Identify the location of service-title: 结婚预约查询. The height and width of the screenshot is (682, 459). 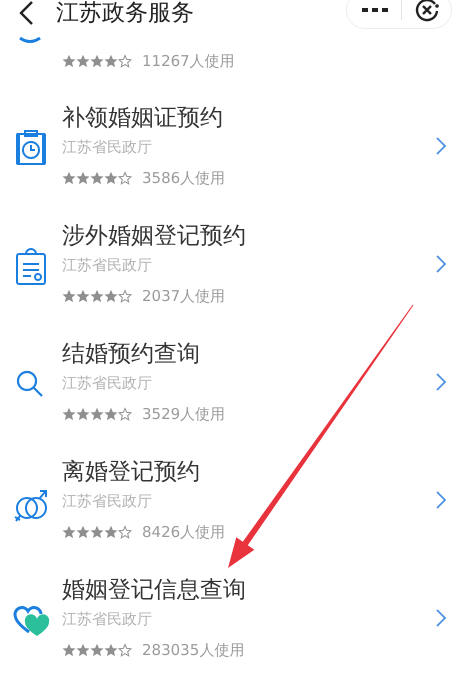
(131, 354).